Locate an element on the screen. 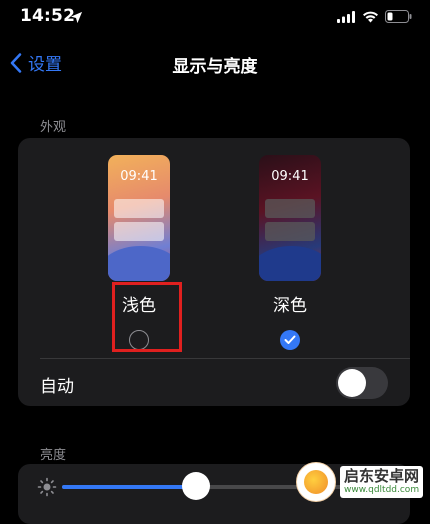  automatic-toggle is located at coordinates (362, 383).